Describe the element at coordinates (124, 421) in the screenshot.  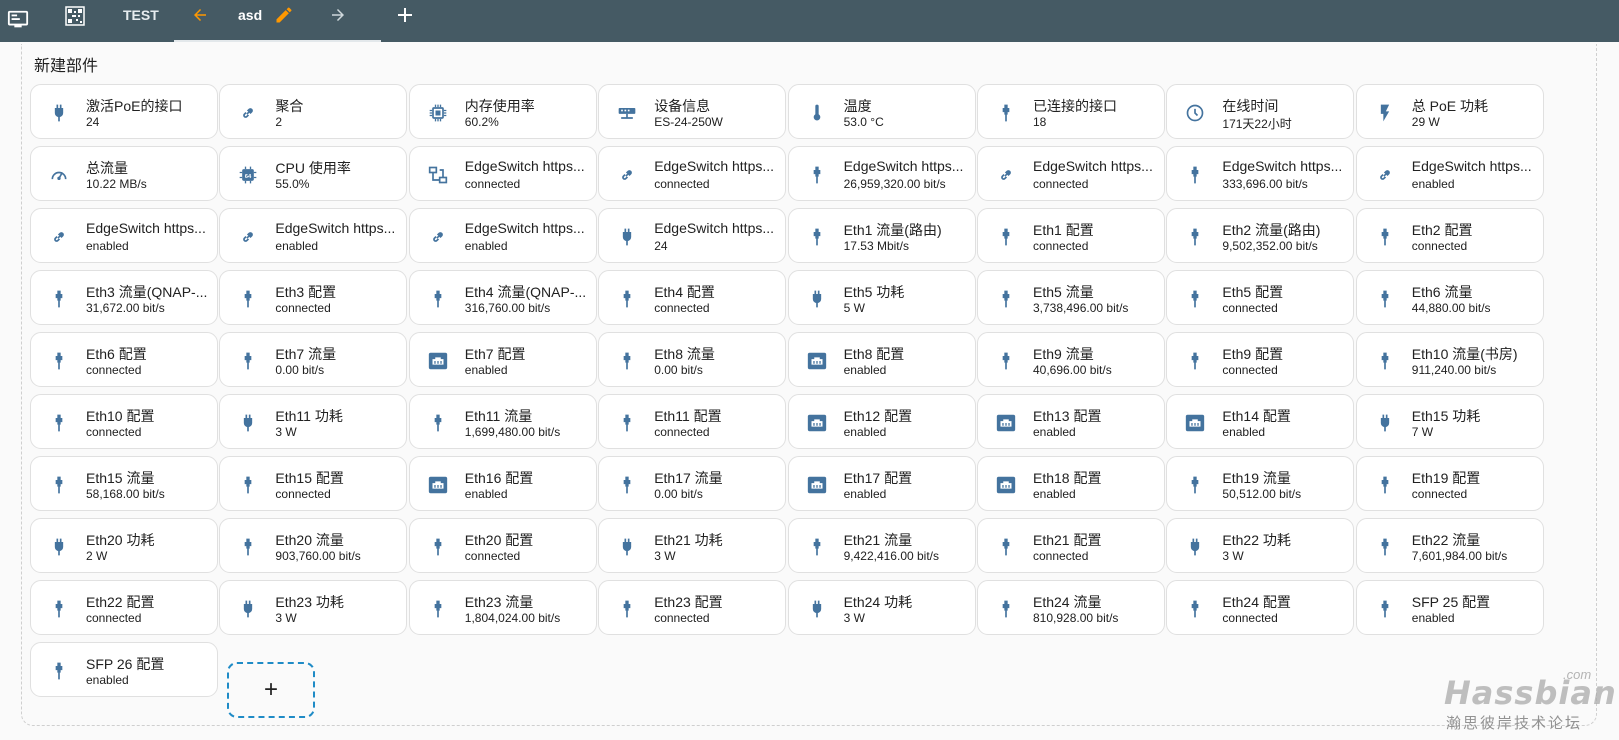
I see `entity-card: Eth10 配置 connected` at that location.